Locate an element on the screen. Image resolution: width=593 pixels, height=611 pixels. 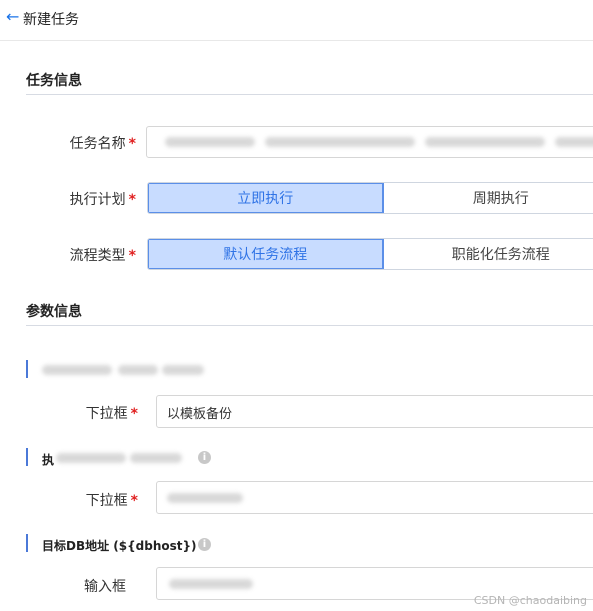
flow-option-default: 默认任务流程 is located at coordinates (266, 254).